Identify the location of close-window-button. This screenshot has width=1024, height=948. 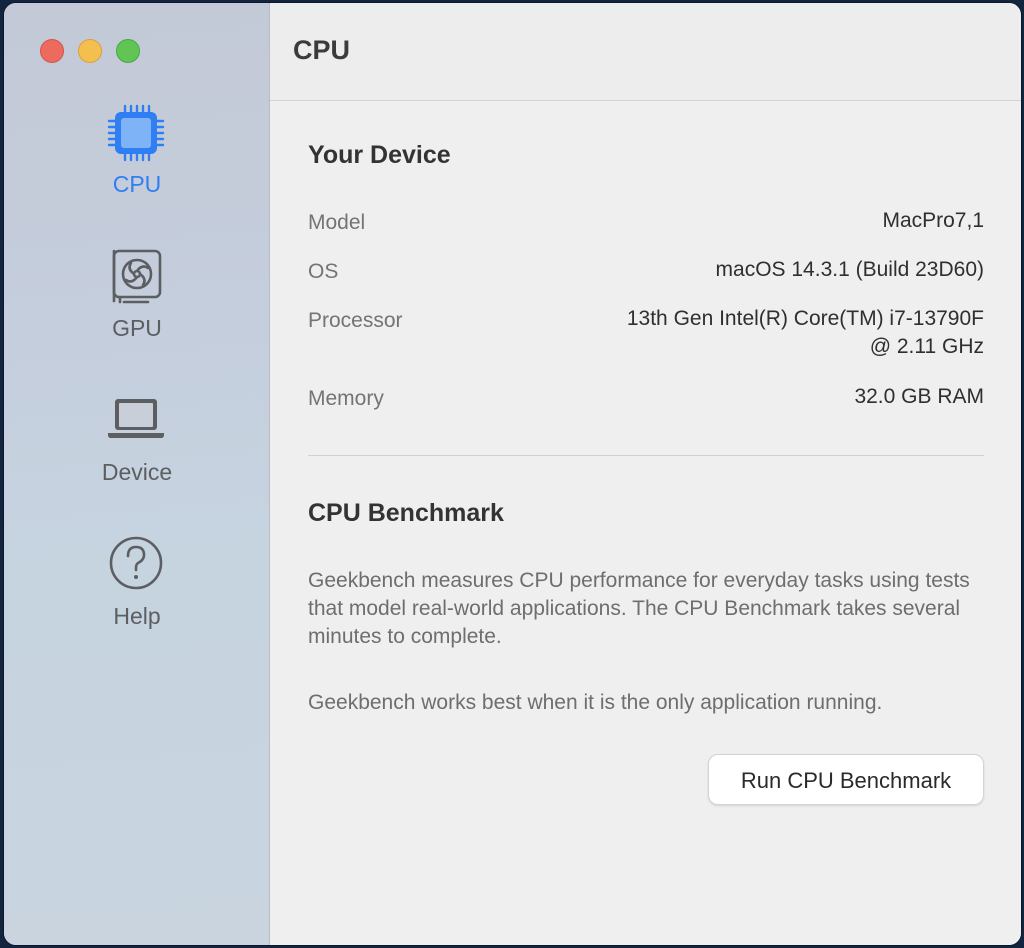
(52, 51).